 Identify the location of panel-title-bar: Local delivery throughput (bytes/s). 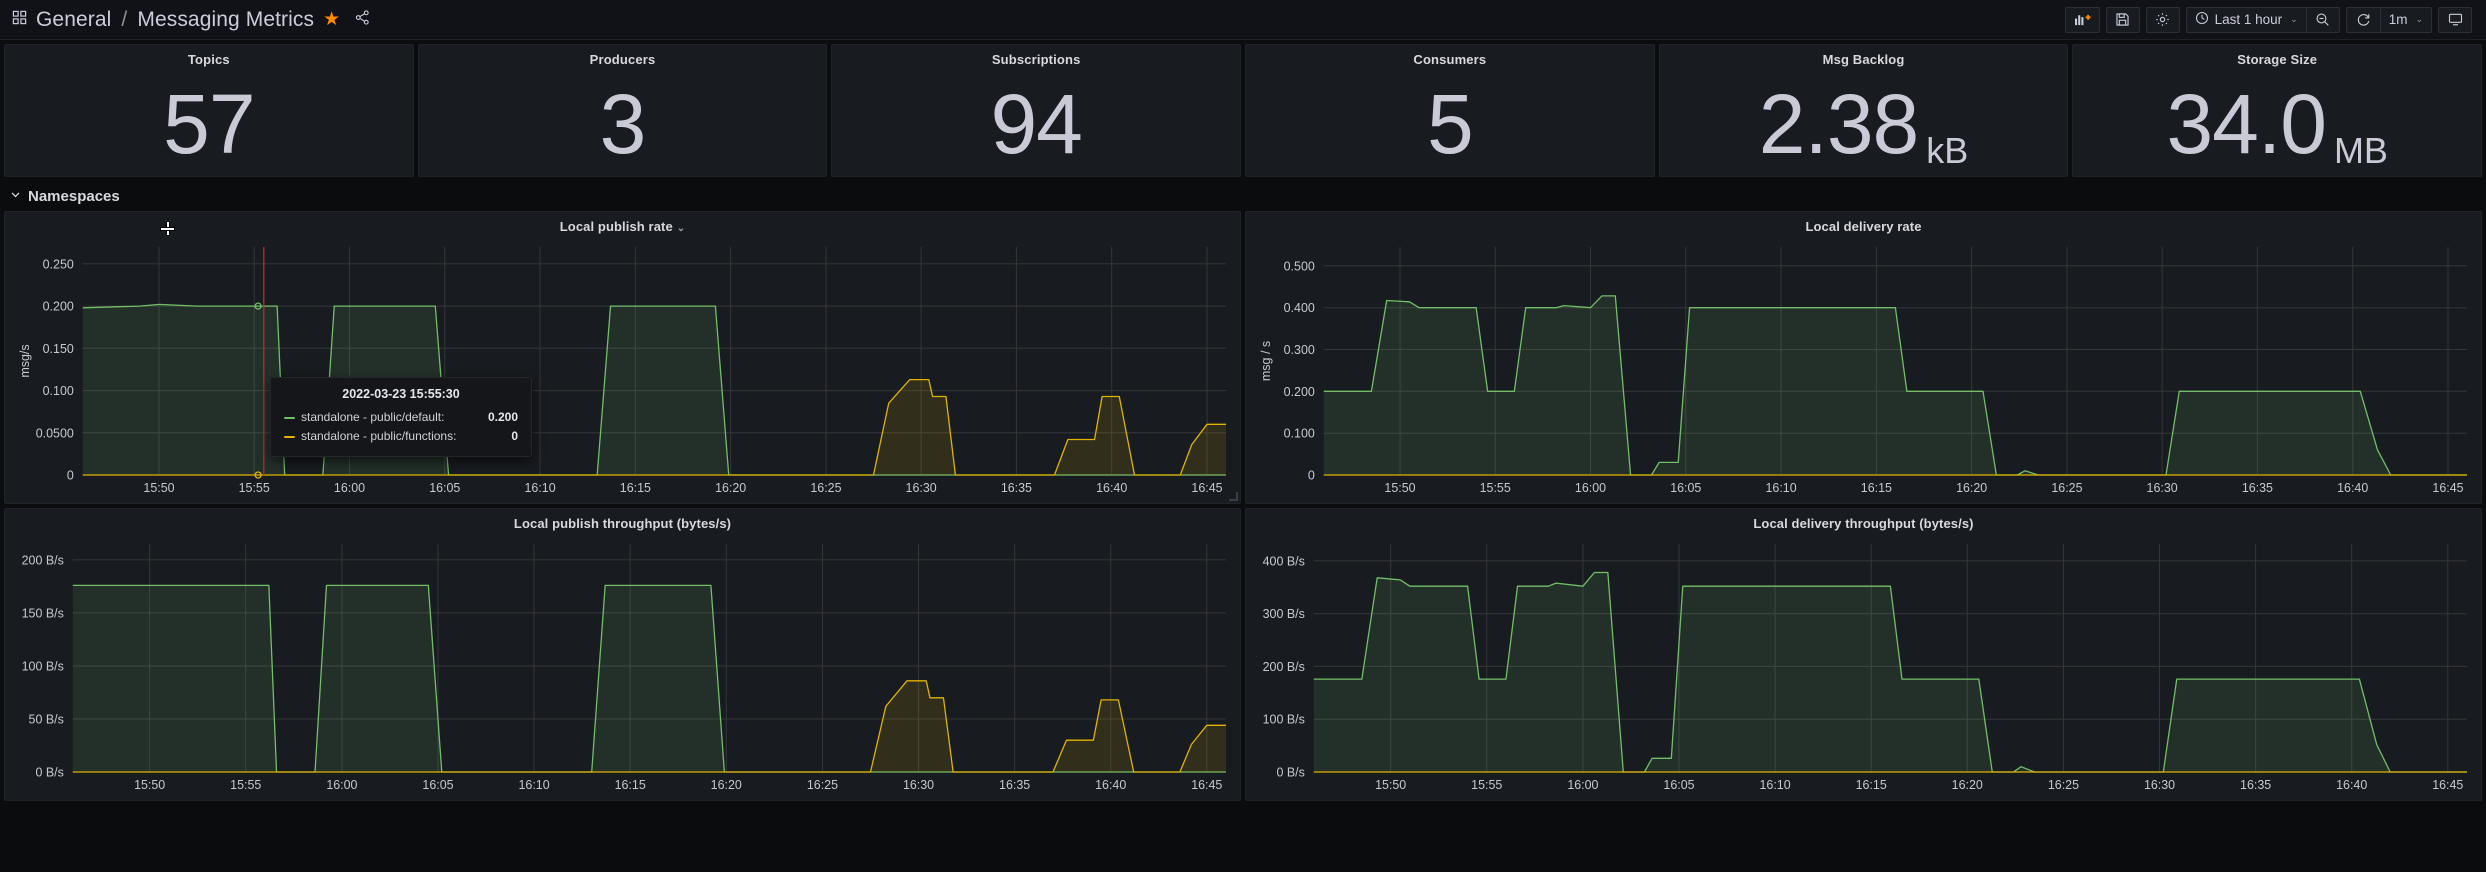
(1863, 520).